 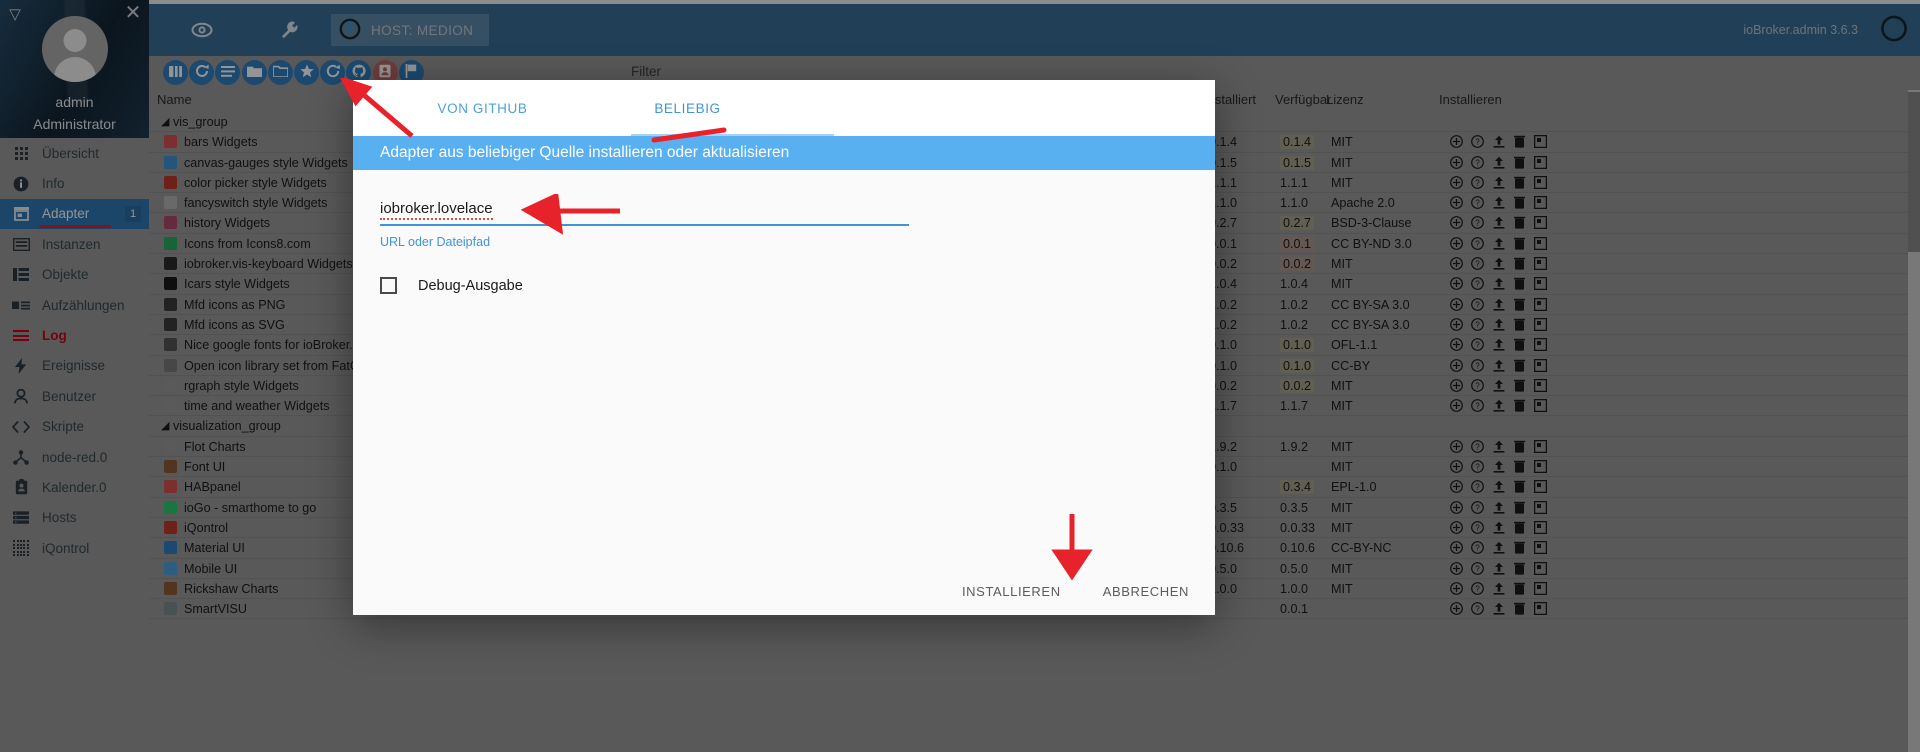 What do you see at coordinates (784, 212) in the screenshot?
I see `url-input: iobroker.lovelace` at bounding box center [784, 212].